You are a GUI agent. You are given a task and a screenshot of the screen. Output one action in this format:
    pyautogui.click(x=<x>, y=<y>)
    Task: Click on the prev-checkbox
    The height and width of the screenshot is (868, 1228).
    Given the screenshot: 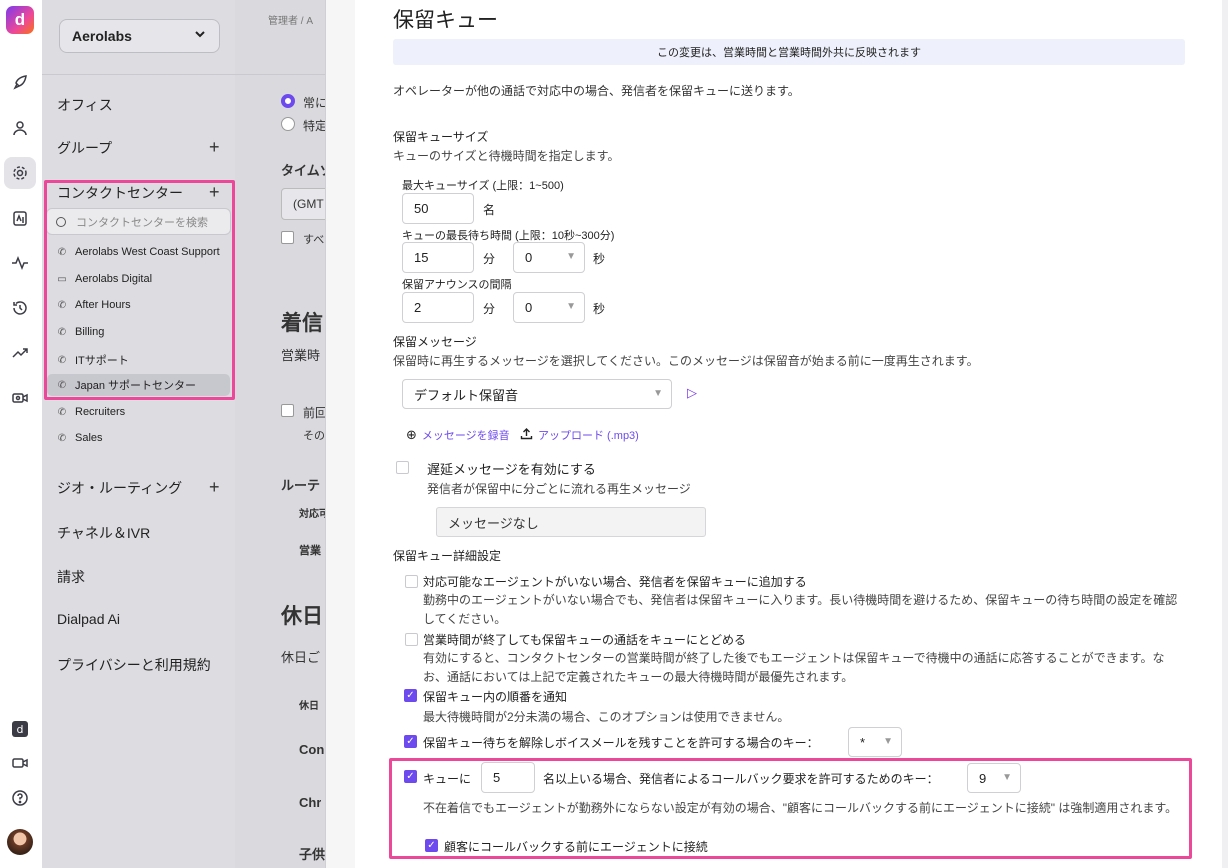 What is the action you would take?
    pyautogui.click(x=287, y=410)
    